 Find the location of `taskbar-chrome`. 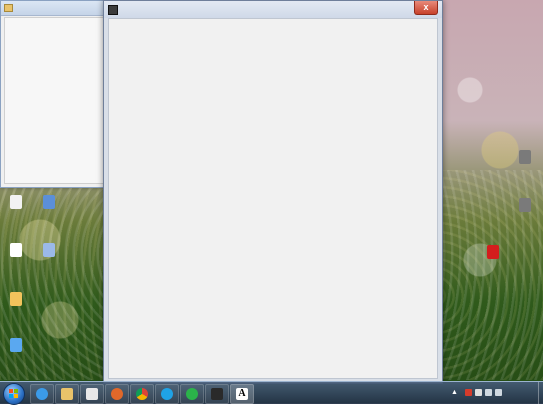

taskbar-chrome is located at coordinates (142, 394).